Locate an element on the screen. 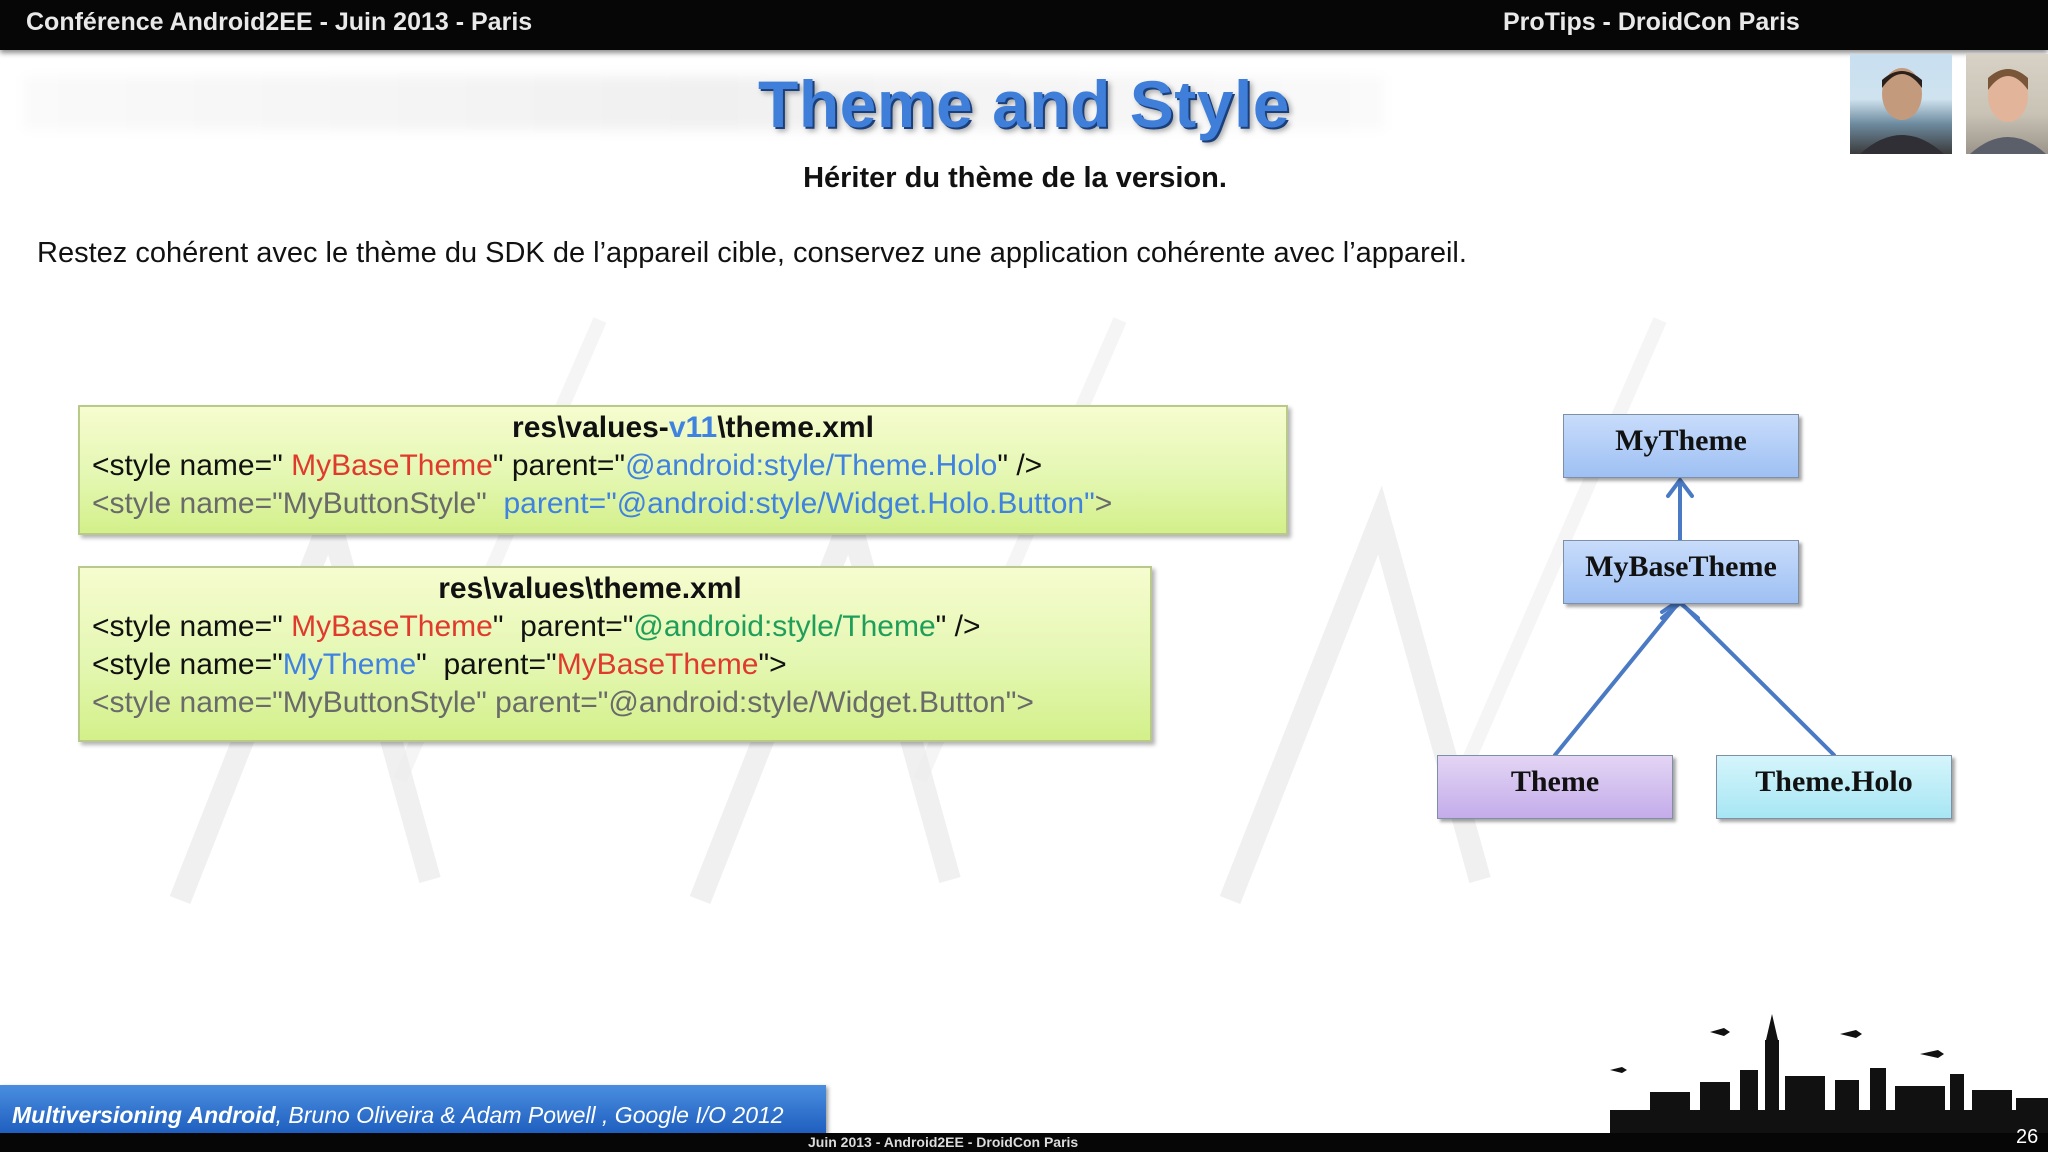 The width and height of the screenshot is (2048, 1152). title-part: res\values- is located at coordinates (590, 427).